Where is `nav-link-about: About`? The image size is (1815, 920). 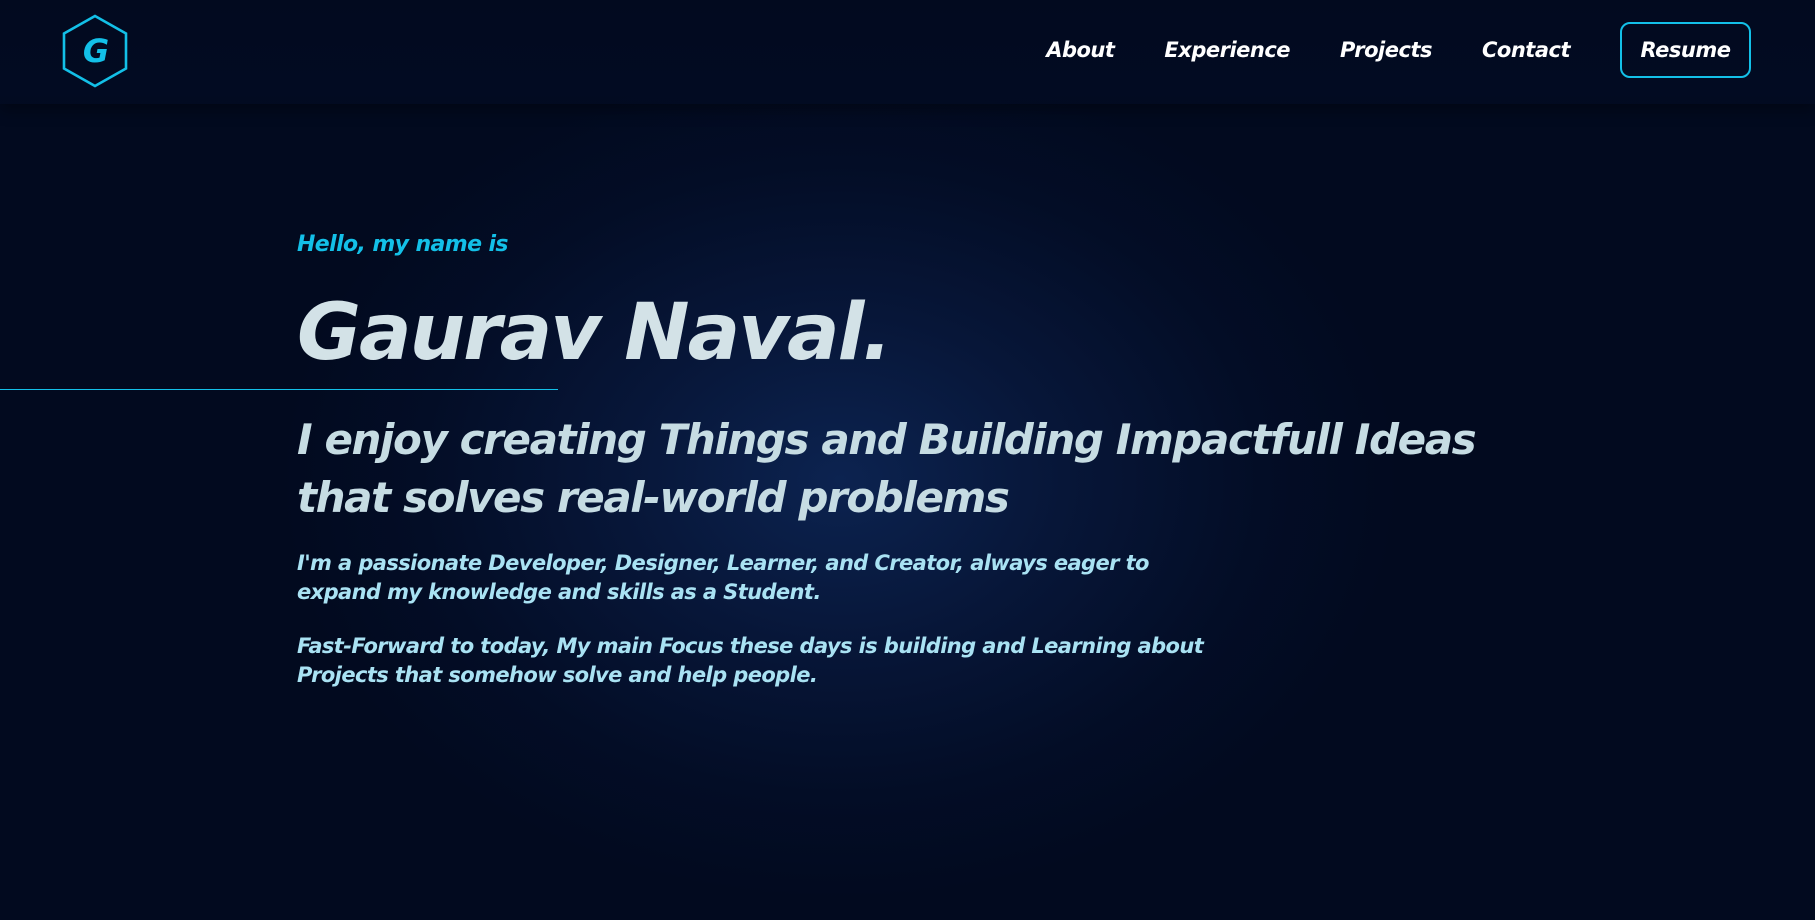 nav-link-about: About is located at coordinates (1080, 50).